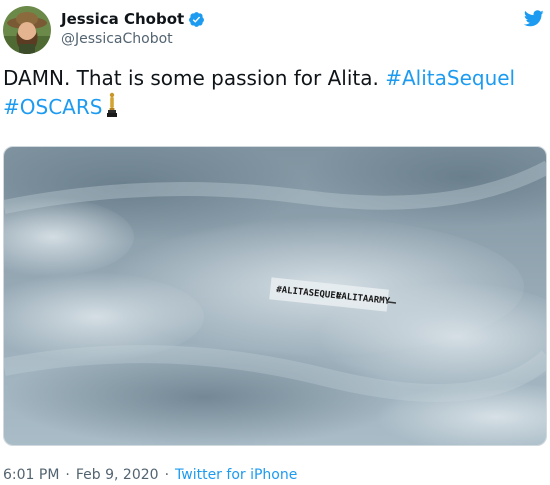 Image resolution: width=550 pixels, height=485 pixels. What do you see at coordinates (52, 107) in the screenshot?
I see `hashtag-oscars: #OSCARS` at bounding box center [52, 107].